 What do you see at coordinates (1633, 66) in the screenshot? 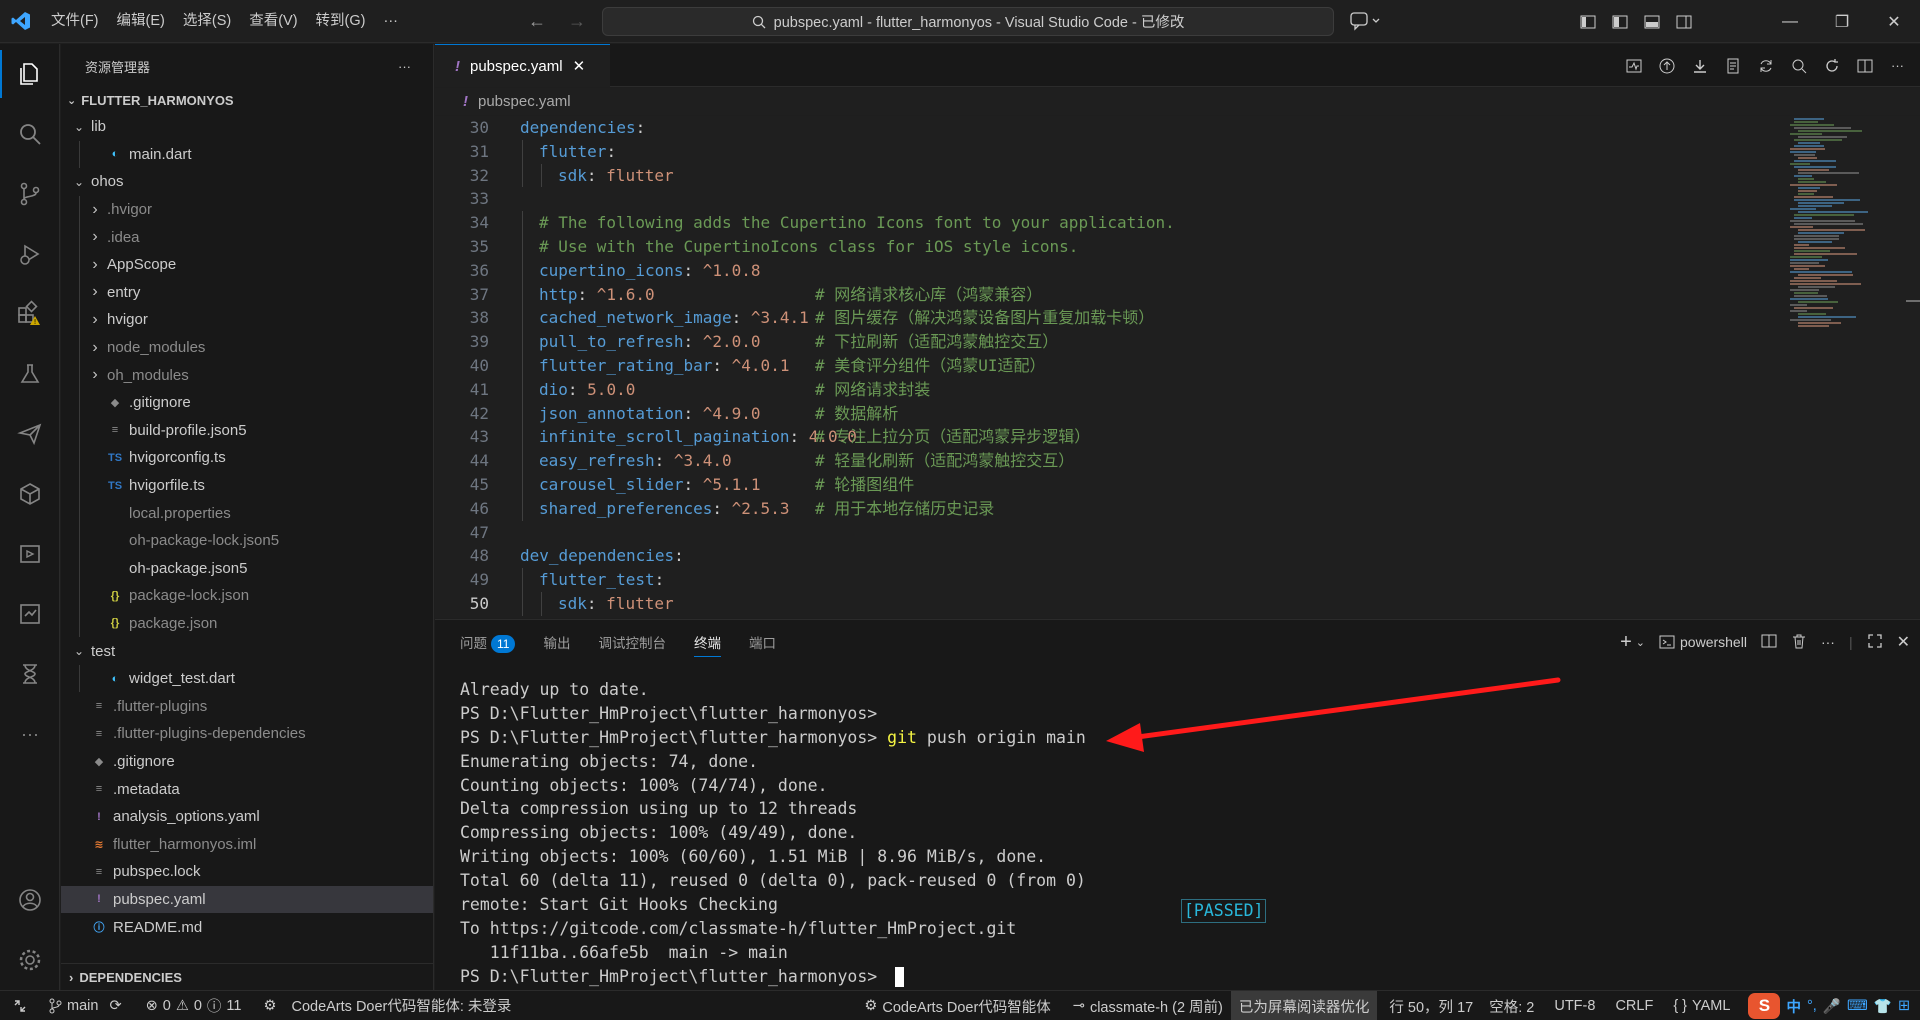
I see `pulse-icon` at bounding box center [1633, 66].